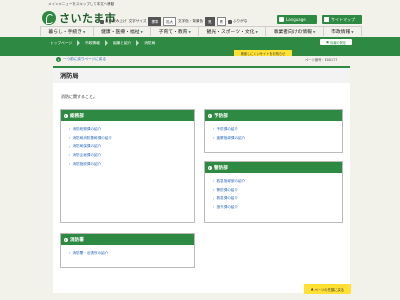 The width and height of the screenshot is (400, 300). Describe the element at coordinates (150, 42) in the screenshot. I see `breadcrumb-current: 消防局` at that location.